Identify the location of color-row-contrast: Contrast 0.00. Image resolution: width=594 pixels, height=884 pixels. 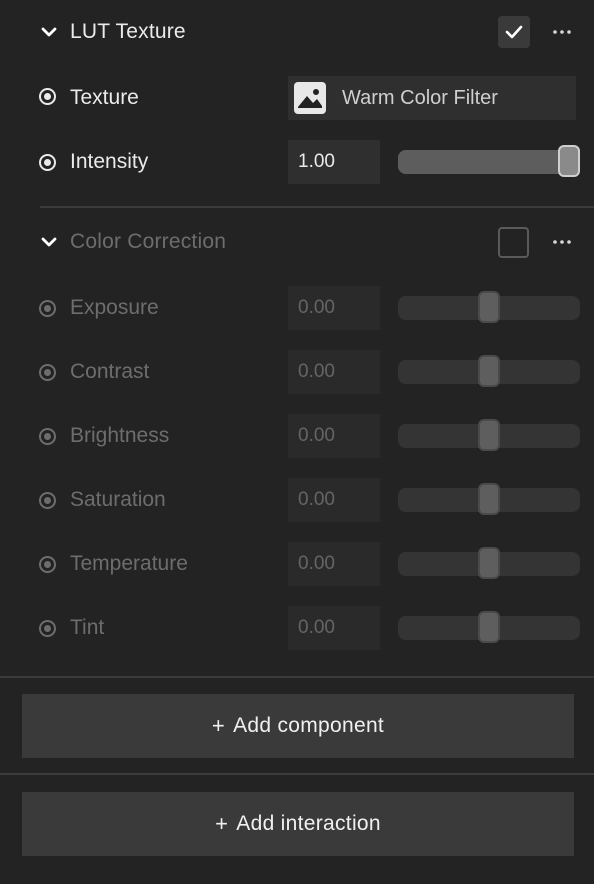
(297, 372).